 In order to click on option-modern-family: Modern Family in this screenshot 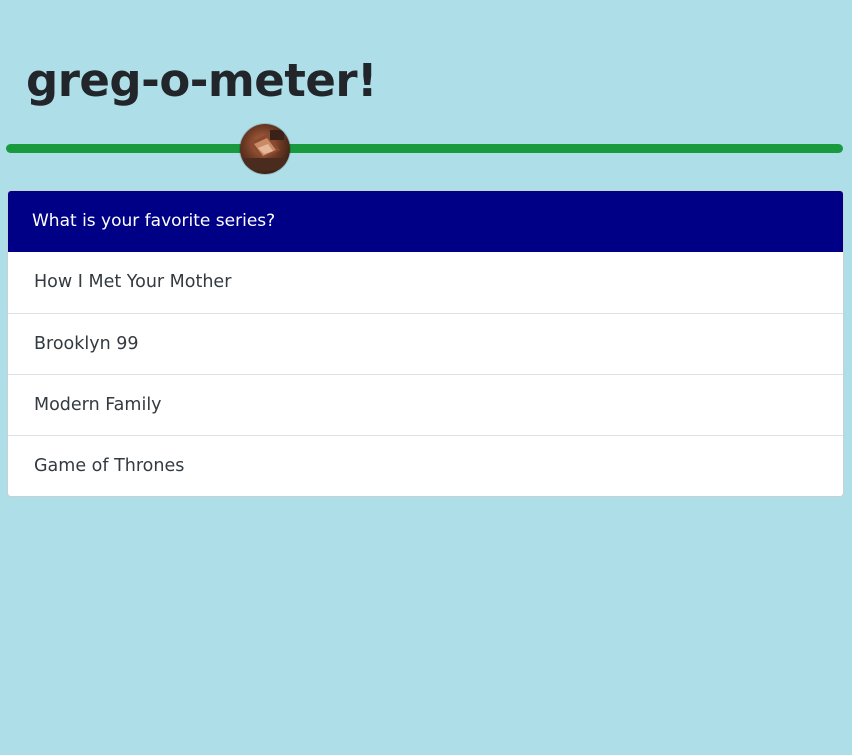, I will do `click(425, 404)`.